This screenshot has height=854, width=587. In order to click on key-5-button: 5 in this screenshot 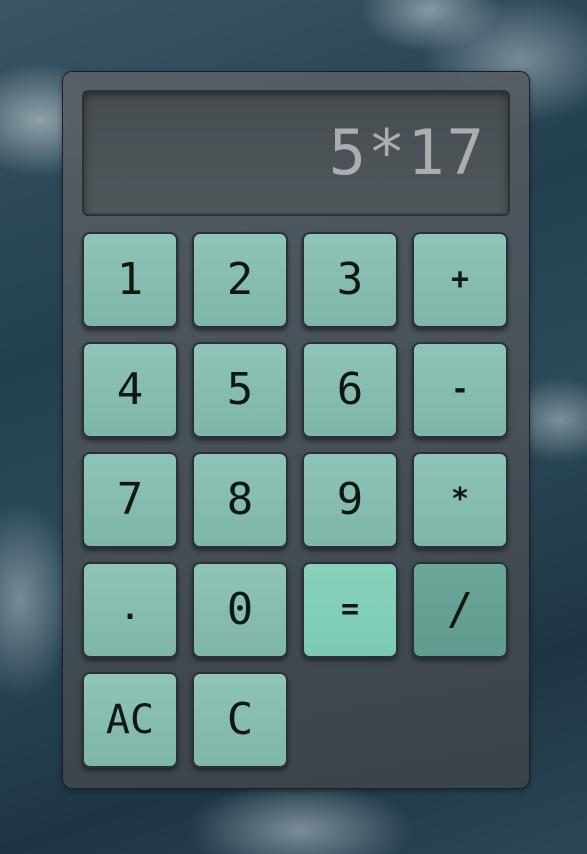, I will do `click(240, 390)`.